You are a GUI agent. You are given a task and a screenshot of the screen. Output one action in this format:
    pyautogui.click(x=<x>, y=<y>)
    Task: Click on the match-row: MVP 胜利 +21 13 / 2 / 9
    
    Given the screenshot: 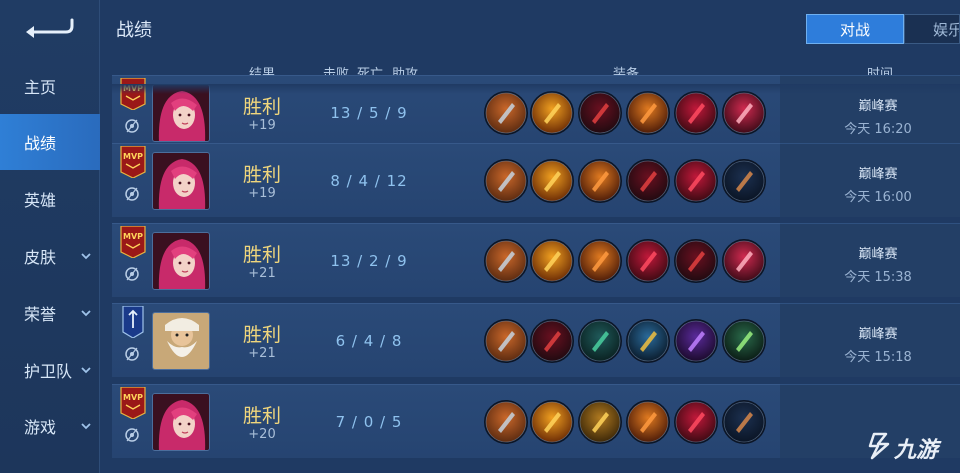 What is the action you would take?
    pyautogui.click(x=446, y=260)
    